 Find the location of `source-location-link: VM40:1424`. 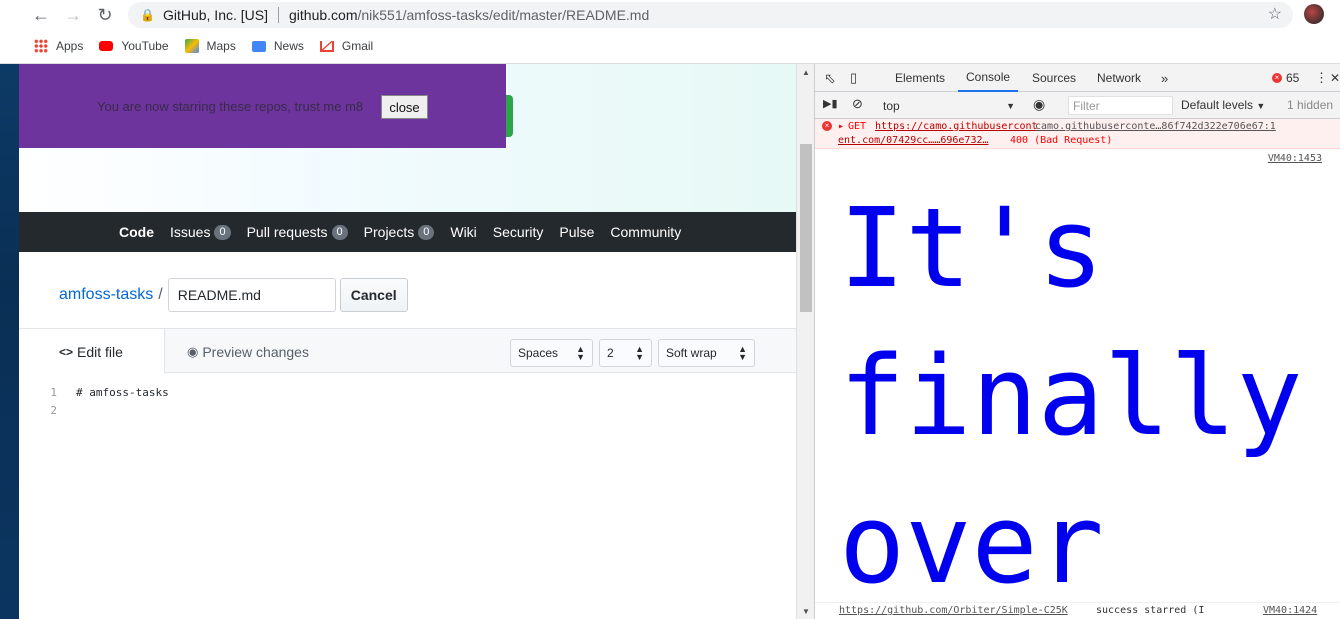

source-location-link: VM40:1424 is located at coordinates (1290, 610).